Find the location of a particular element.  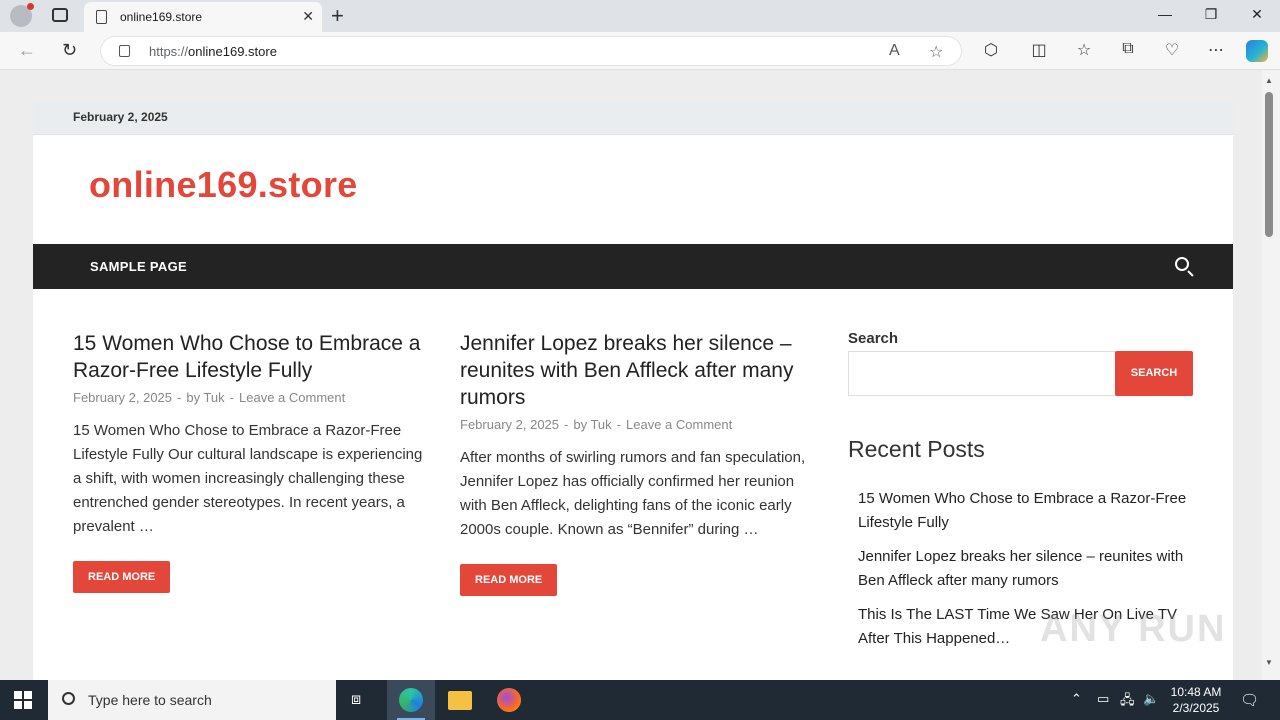

copilot-icon is located at coordinates (1257, 51).